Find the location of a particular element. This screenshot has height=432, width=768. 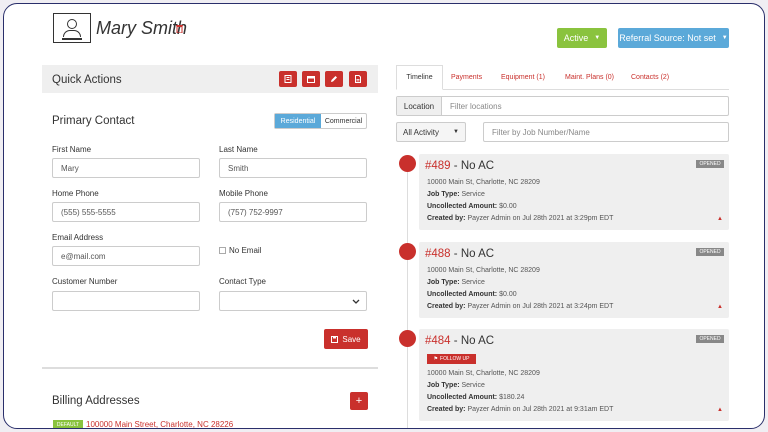

tabs-divider is located at coordinates (562, 89).